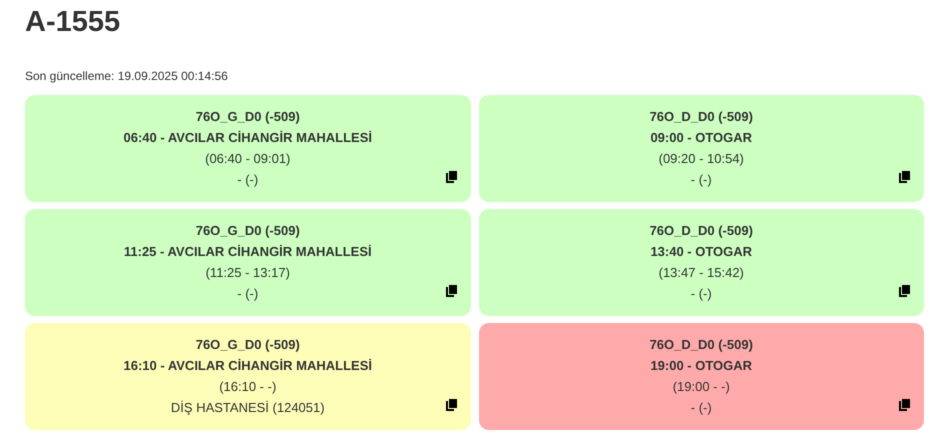 The width and height of the screenshot is (946, 448). What do you see at coordinates (248, 273) in the screenshot?
I see `time-range: (11:25 - 13:17)` at bounding box center [248, 273].